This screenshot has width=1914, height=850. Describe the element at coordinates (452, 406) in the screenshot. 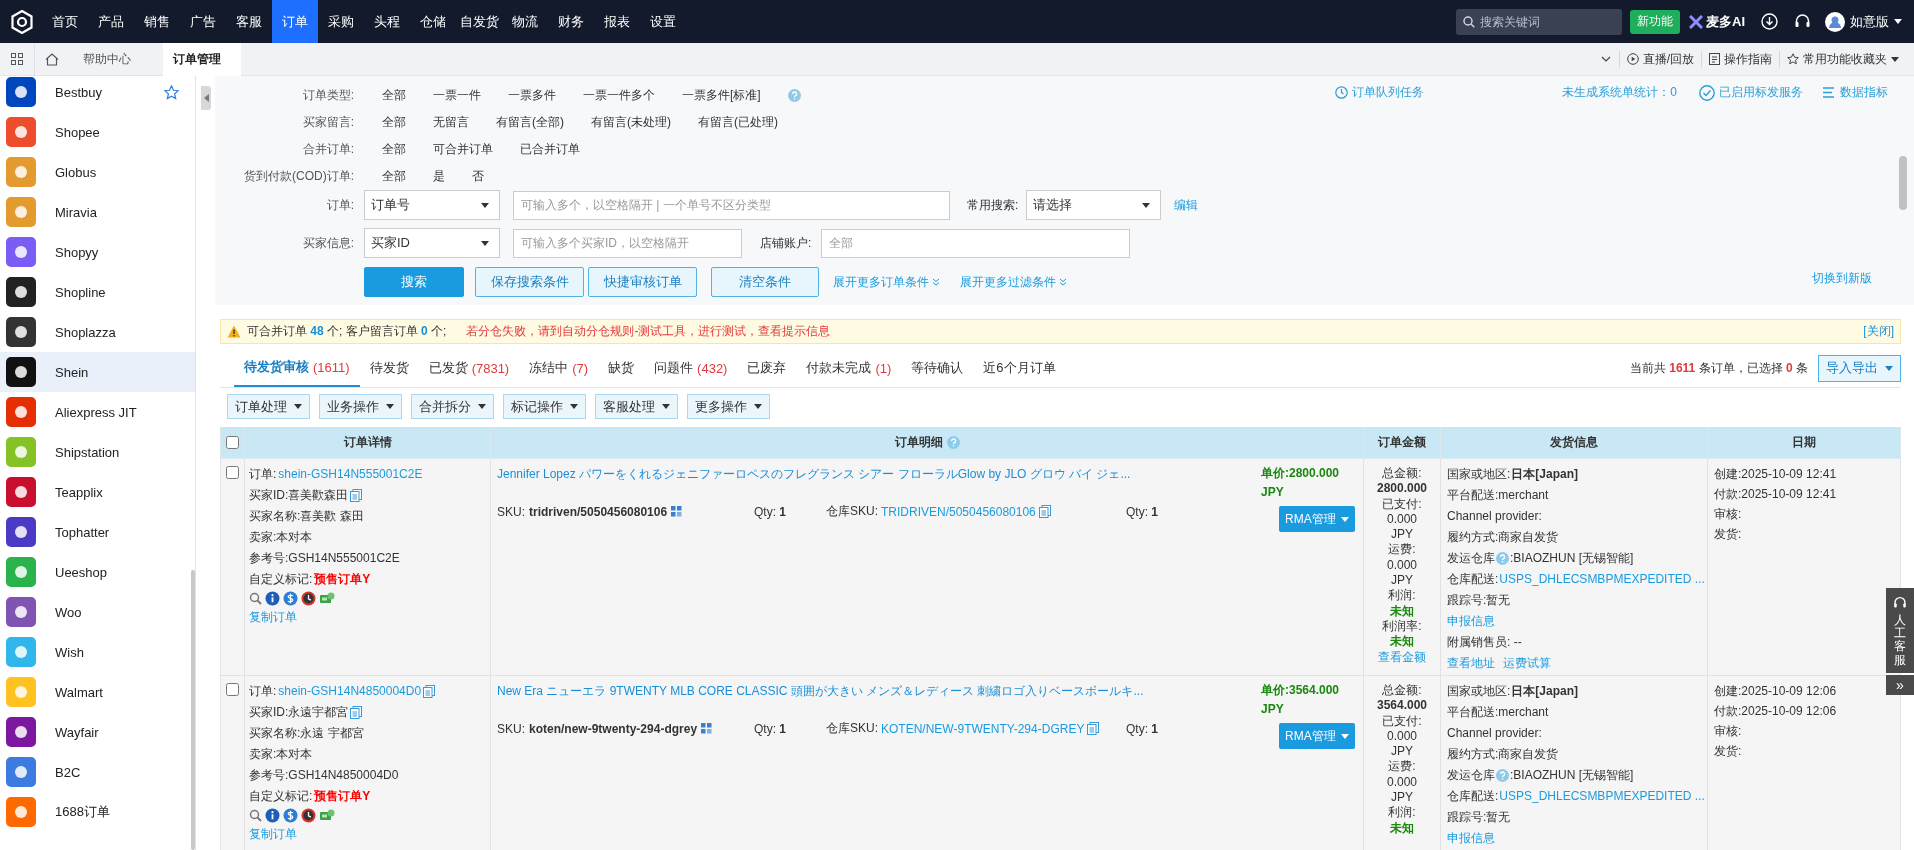

I see `action-dropdown: 合并拆分` at that location.